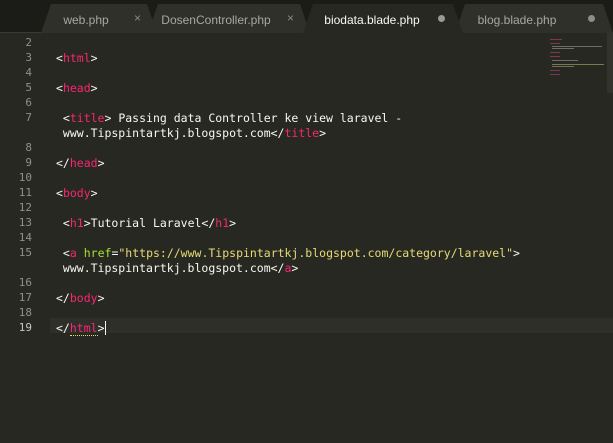  Describe the element at coordinates (25, 282) in the screenshot. I see `line-number: 16` at that location.